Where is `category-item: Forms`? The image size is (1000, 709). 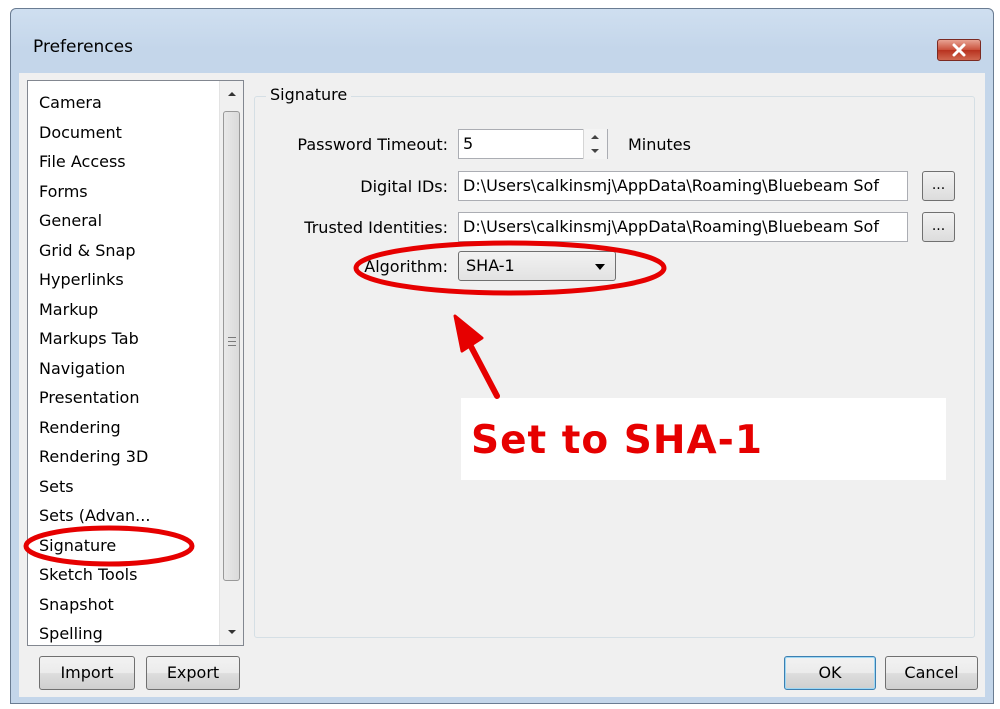 category-item: Forms is located at coordinates (123, 192).